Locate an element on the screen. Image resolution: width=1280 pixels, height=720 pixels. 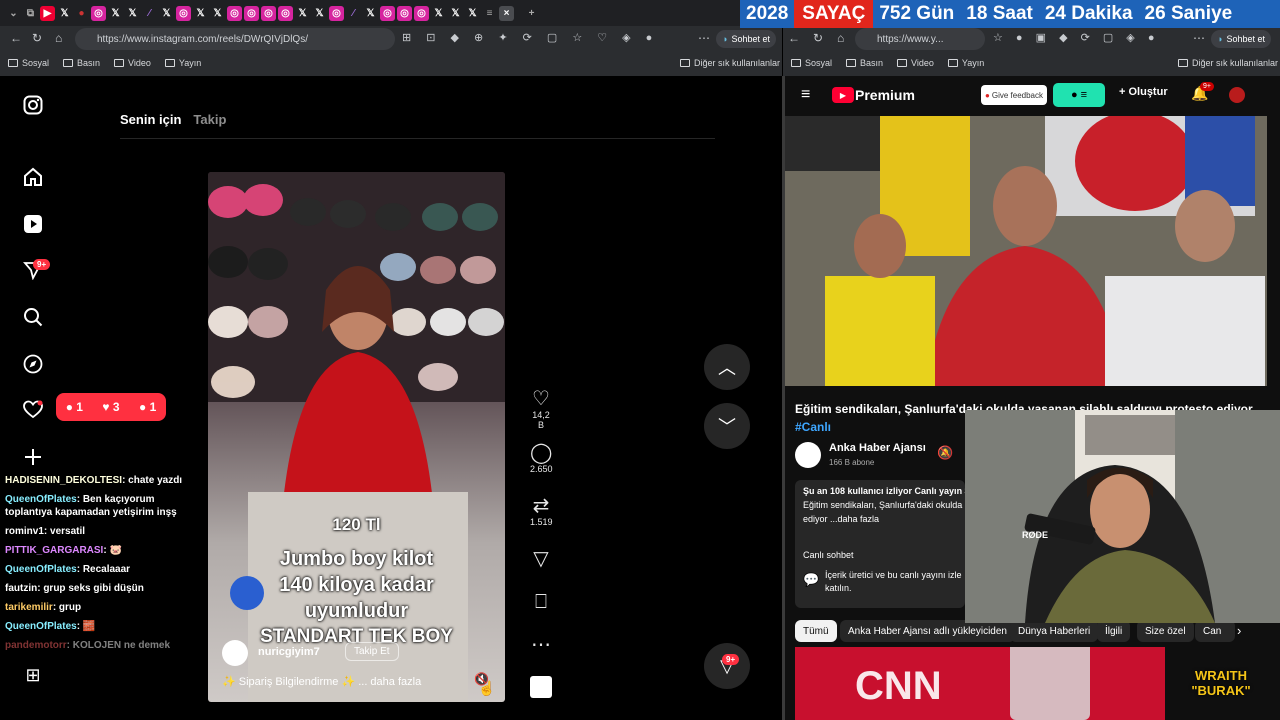
chip-all: Tümü is located at coordinates (816, 631).